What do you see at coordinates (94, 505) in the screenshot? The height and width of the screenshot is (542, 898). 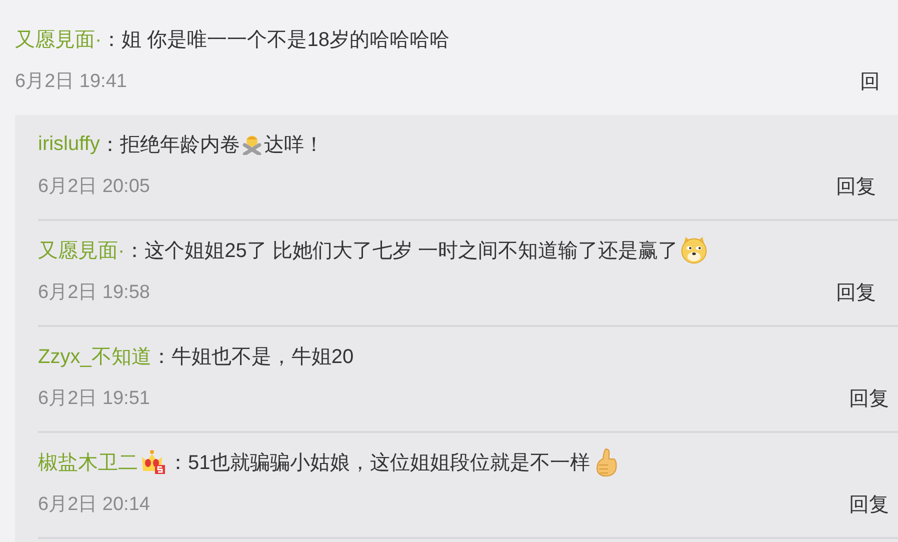 I see `comment-time: 6月2日 20:14` at bounding box center [94, 505].